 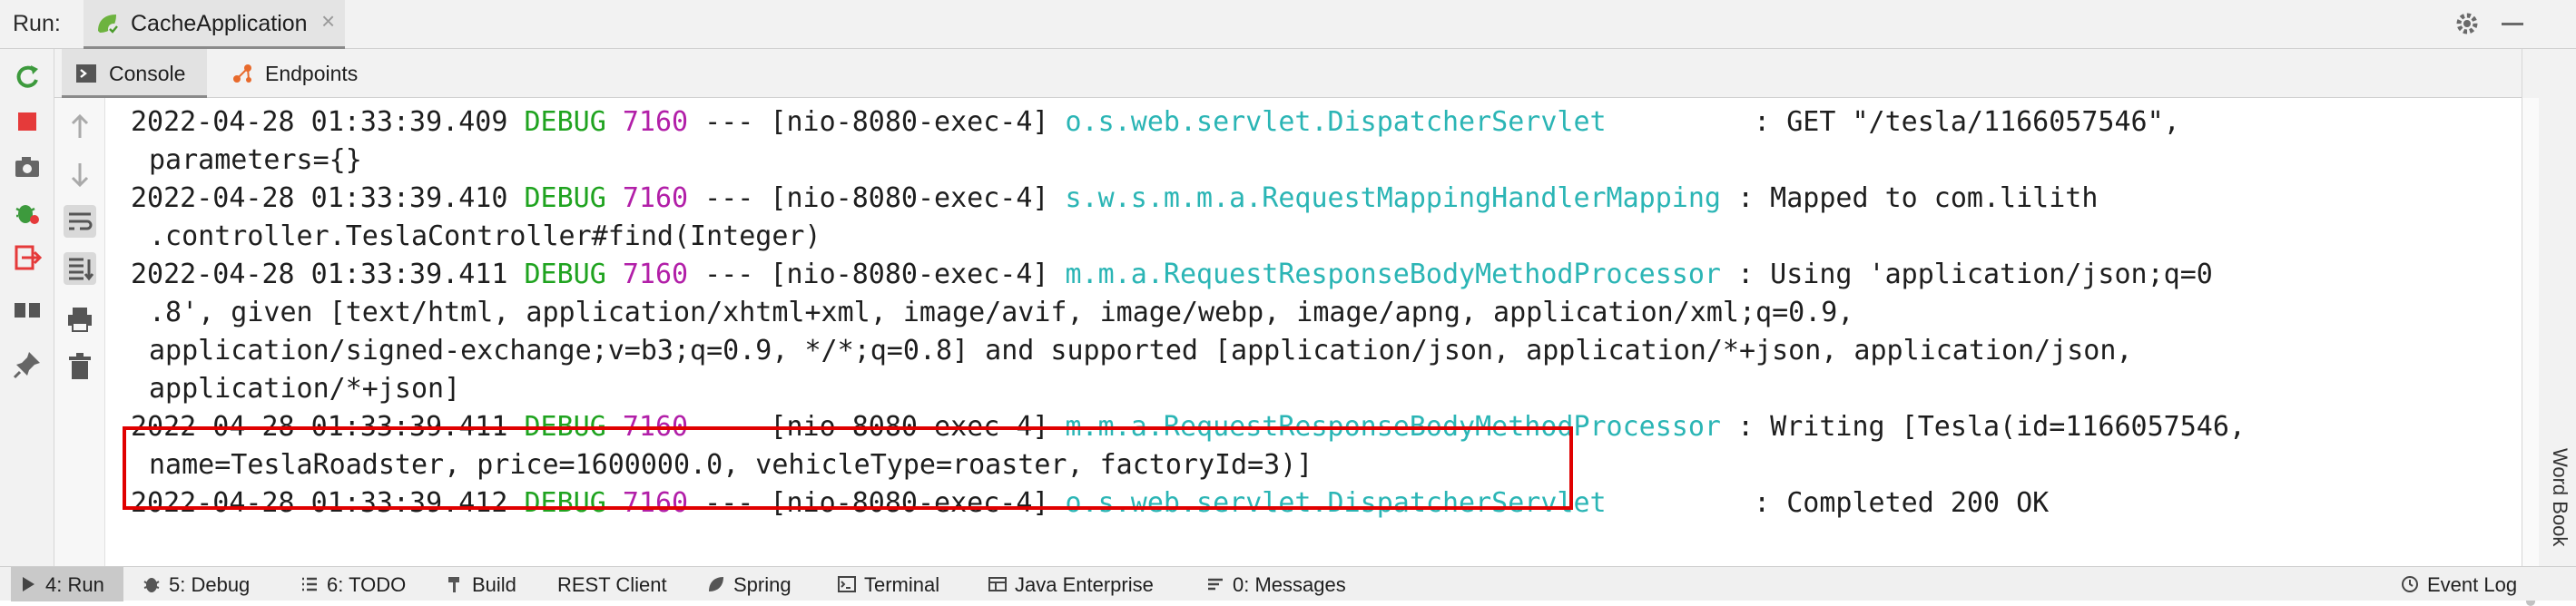 I want to click on event-log-icon, so click(x=2410, y=584).